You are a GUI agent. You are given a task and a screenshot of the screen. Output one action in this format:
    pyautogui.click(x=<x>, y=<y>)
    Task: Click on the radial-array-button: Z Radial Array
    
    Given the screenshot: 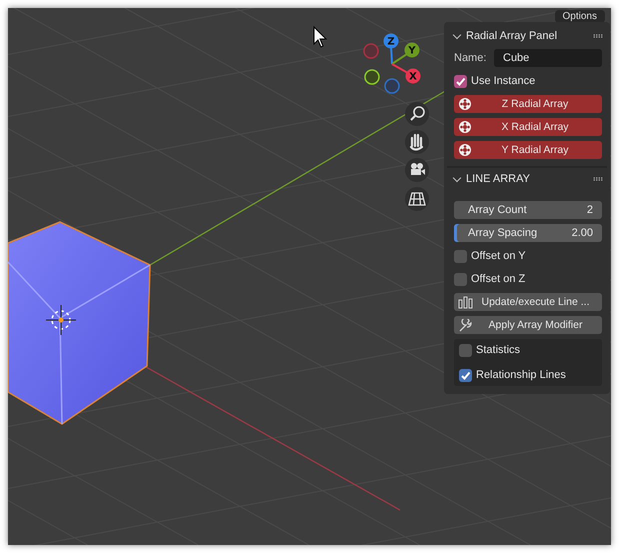 What is the action you would take?
    pyautogui.click(x=528, y=104)
    